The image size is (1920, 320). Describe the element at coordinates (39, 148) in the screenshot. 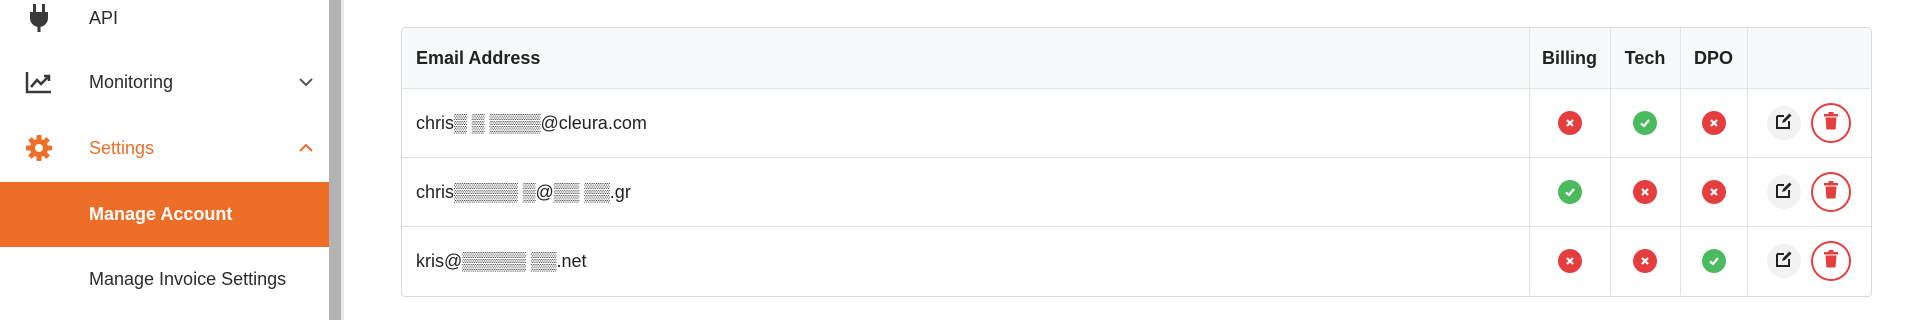

I see `gear-icon` at that location.